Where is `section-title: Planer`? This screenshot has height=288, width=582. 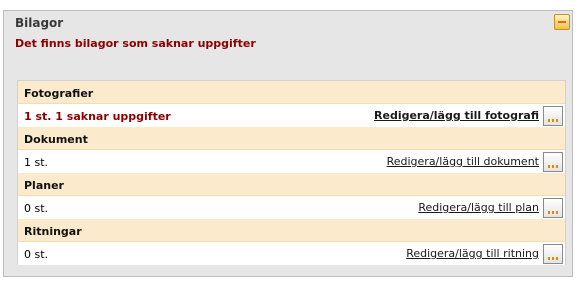
section-title: Planer is located at coordinates (44, 185).